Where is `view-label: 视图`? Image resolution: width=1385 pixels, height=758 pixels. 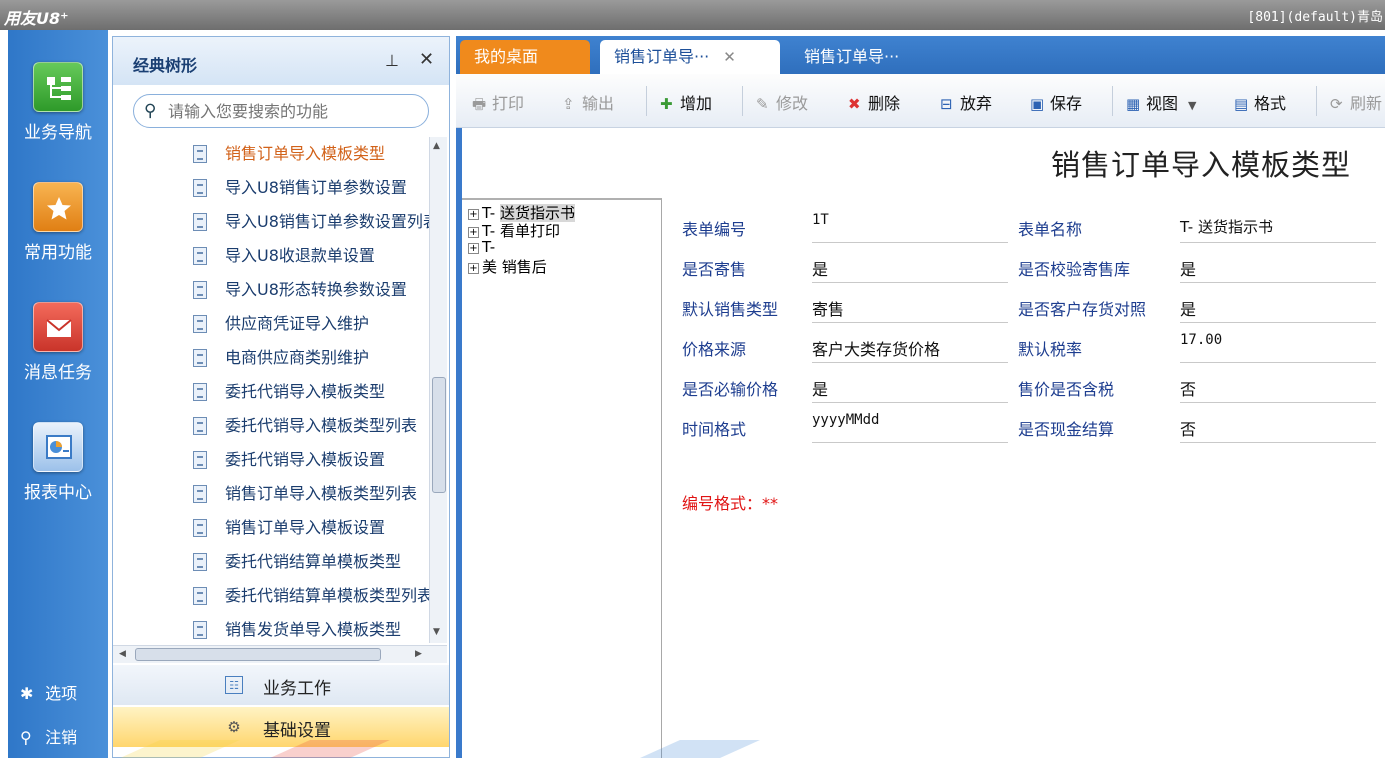
view-label: 视图 is located at coordinates (1162, 103).